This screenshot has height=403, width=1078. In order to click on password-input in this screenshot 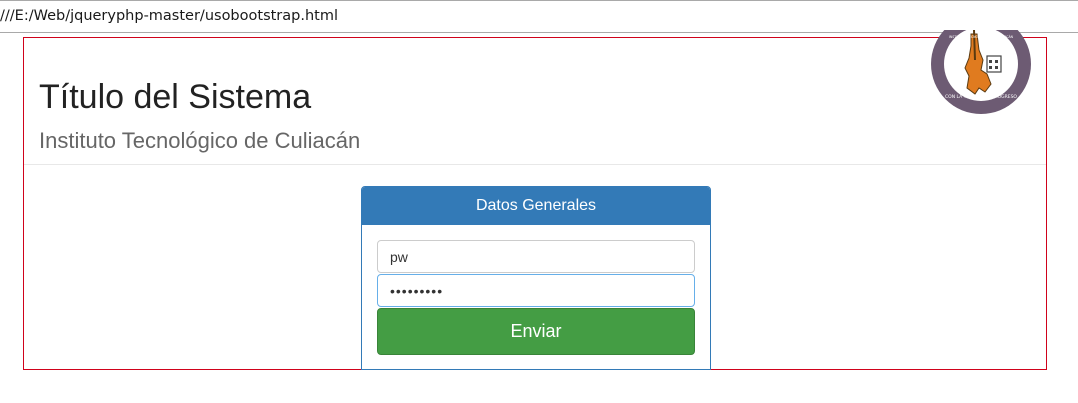, I will do `click(536, 290)`.